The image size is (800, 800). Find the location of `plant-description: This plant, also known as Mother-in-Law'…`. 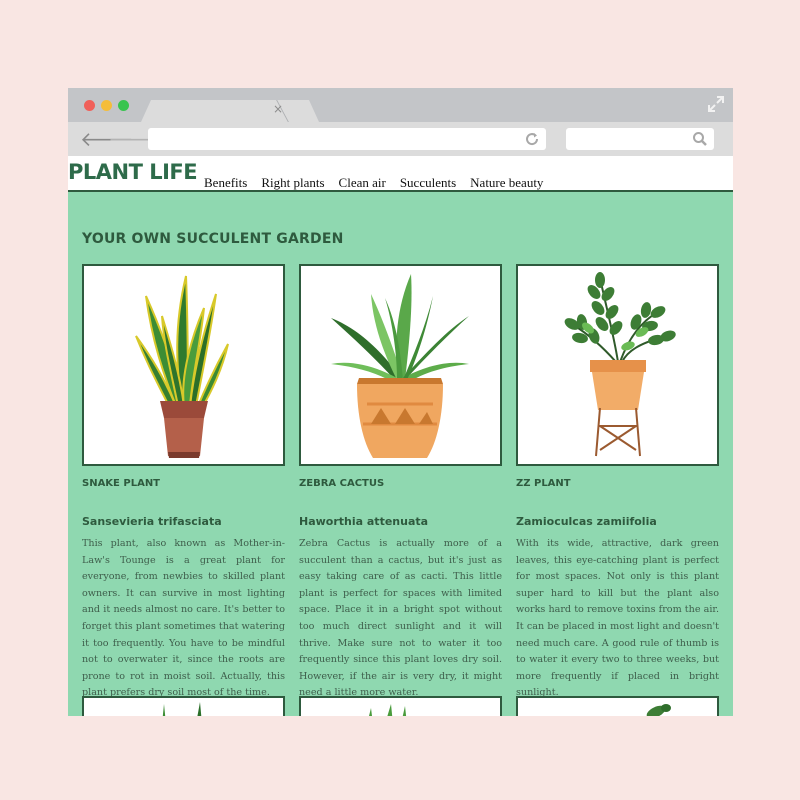

plant-description: This plant, also known as Mother-in-Law'… is located at coordinates (183, 618).